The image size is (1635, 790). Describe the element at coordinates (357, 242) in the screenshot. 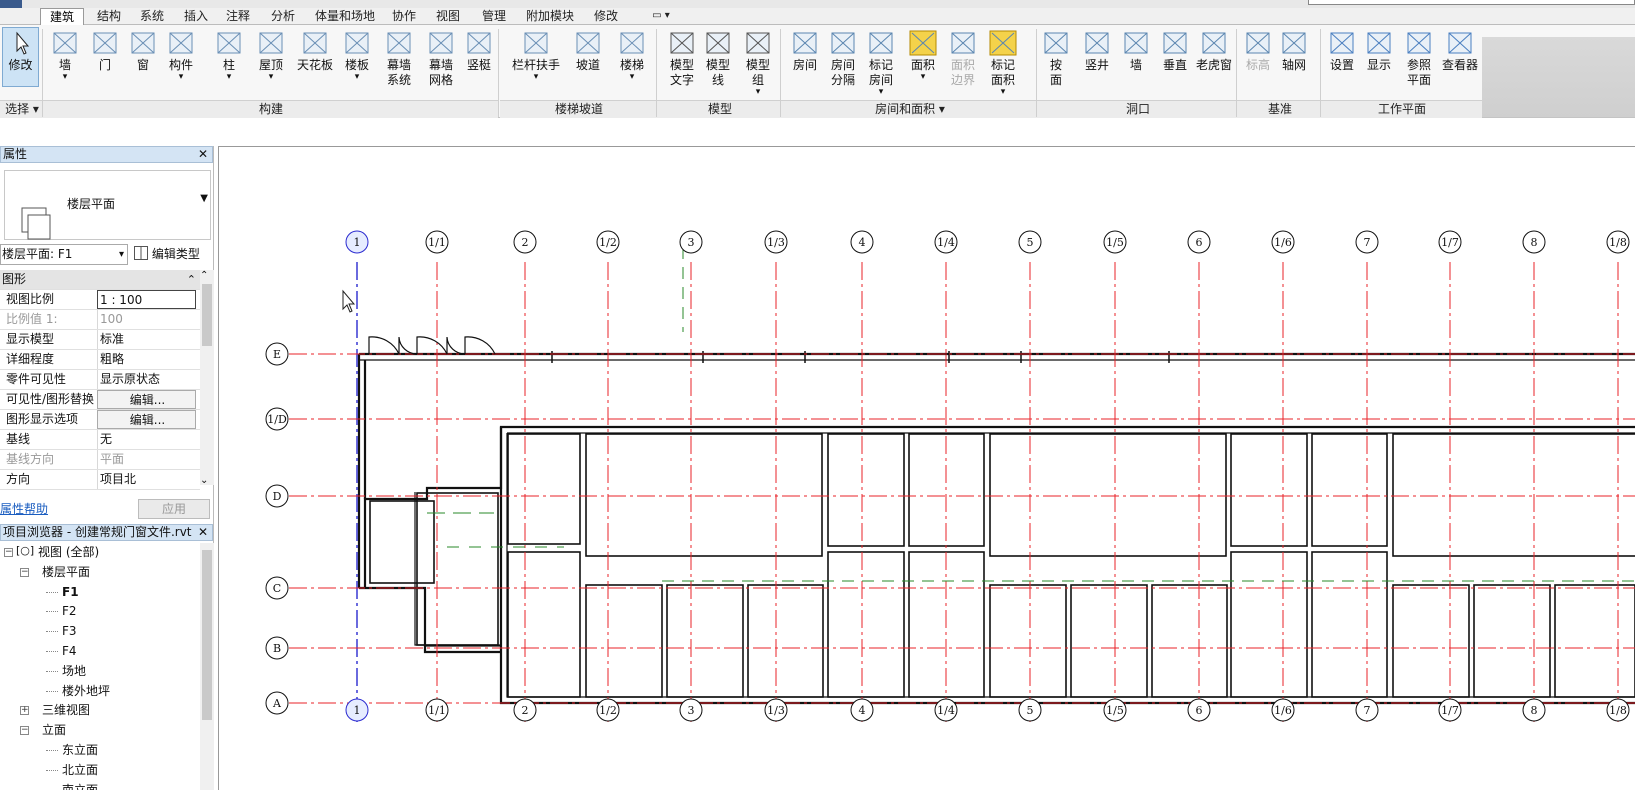

I see `grid-bubble-top-1: 1` at that location.